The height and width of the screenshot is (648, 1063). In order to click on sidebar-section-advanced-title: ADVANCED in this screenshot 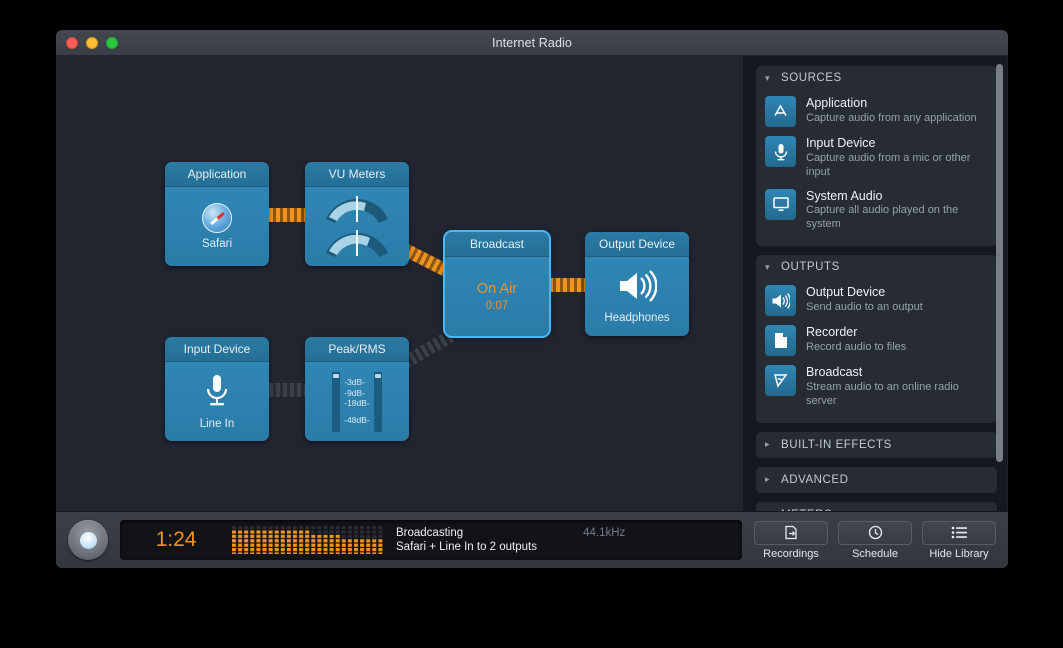, I will do `click(815, 479)`.